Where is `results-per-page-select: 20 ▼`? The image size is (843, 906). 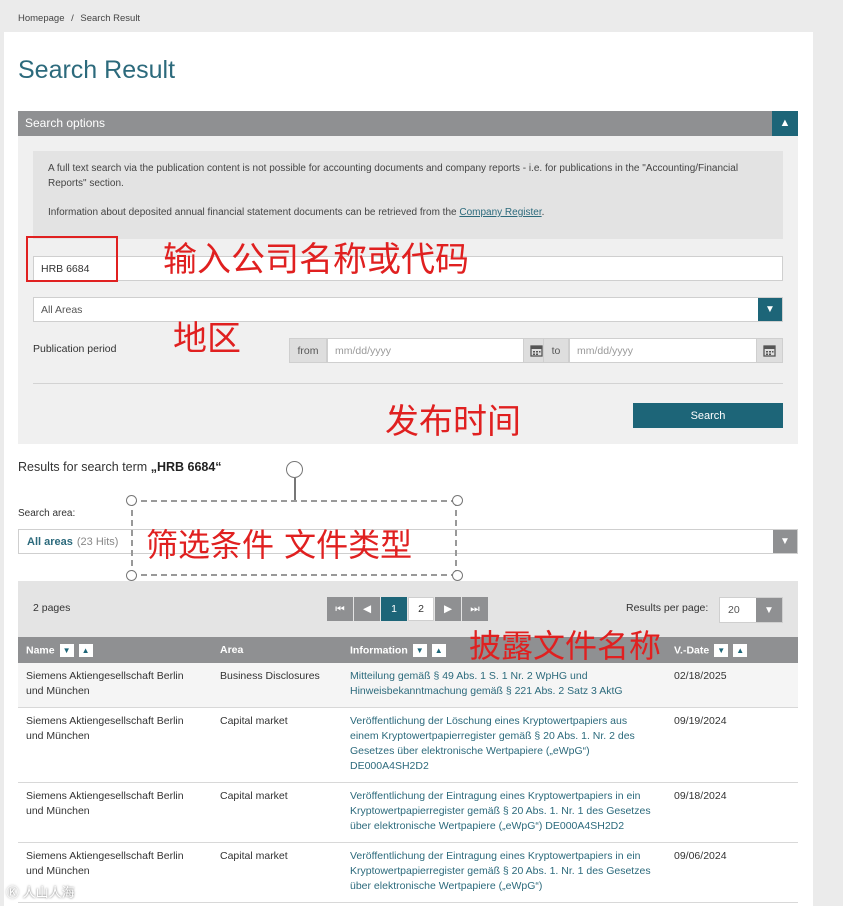
results-per-page-select: 20 ▼ is located at coordinates (751, 610).